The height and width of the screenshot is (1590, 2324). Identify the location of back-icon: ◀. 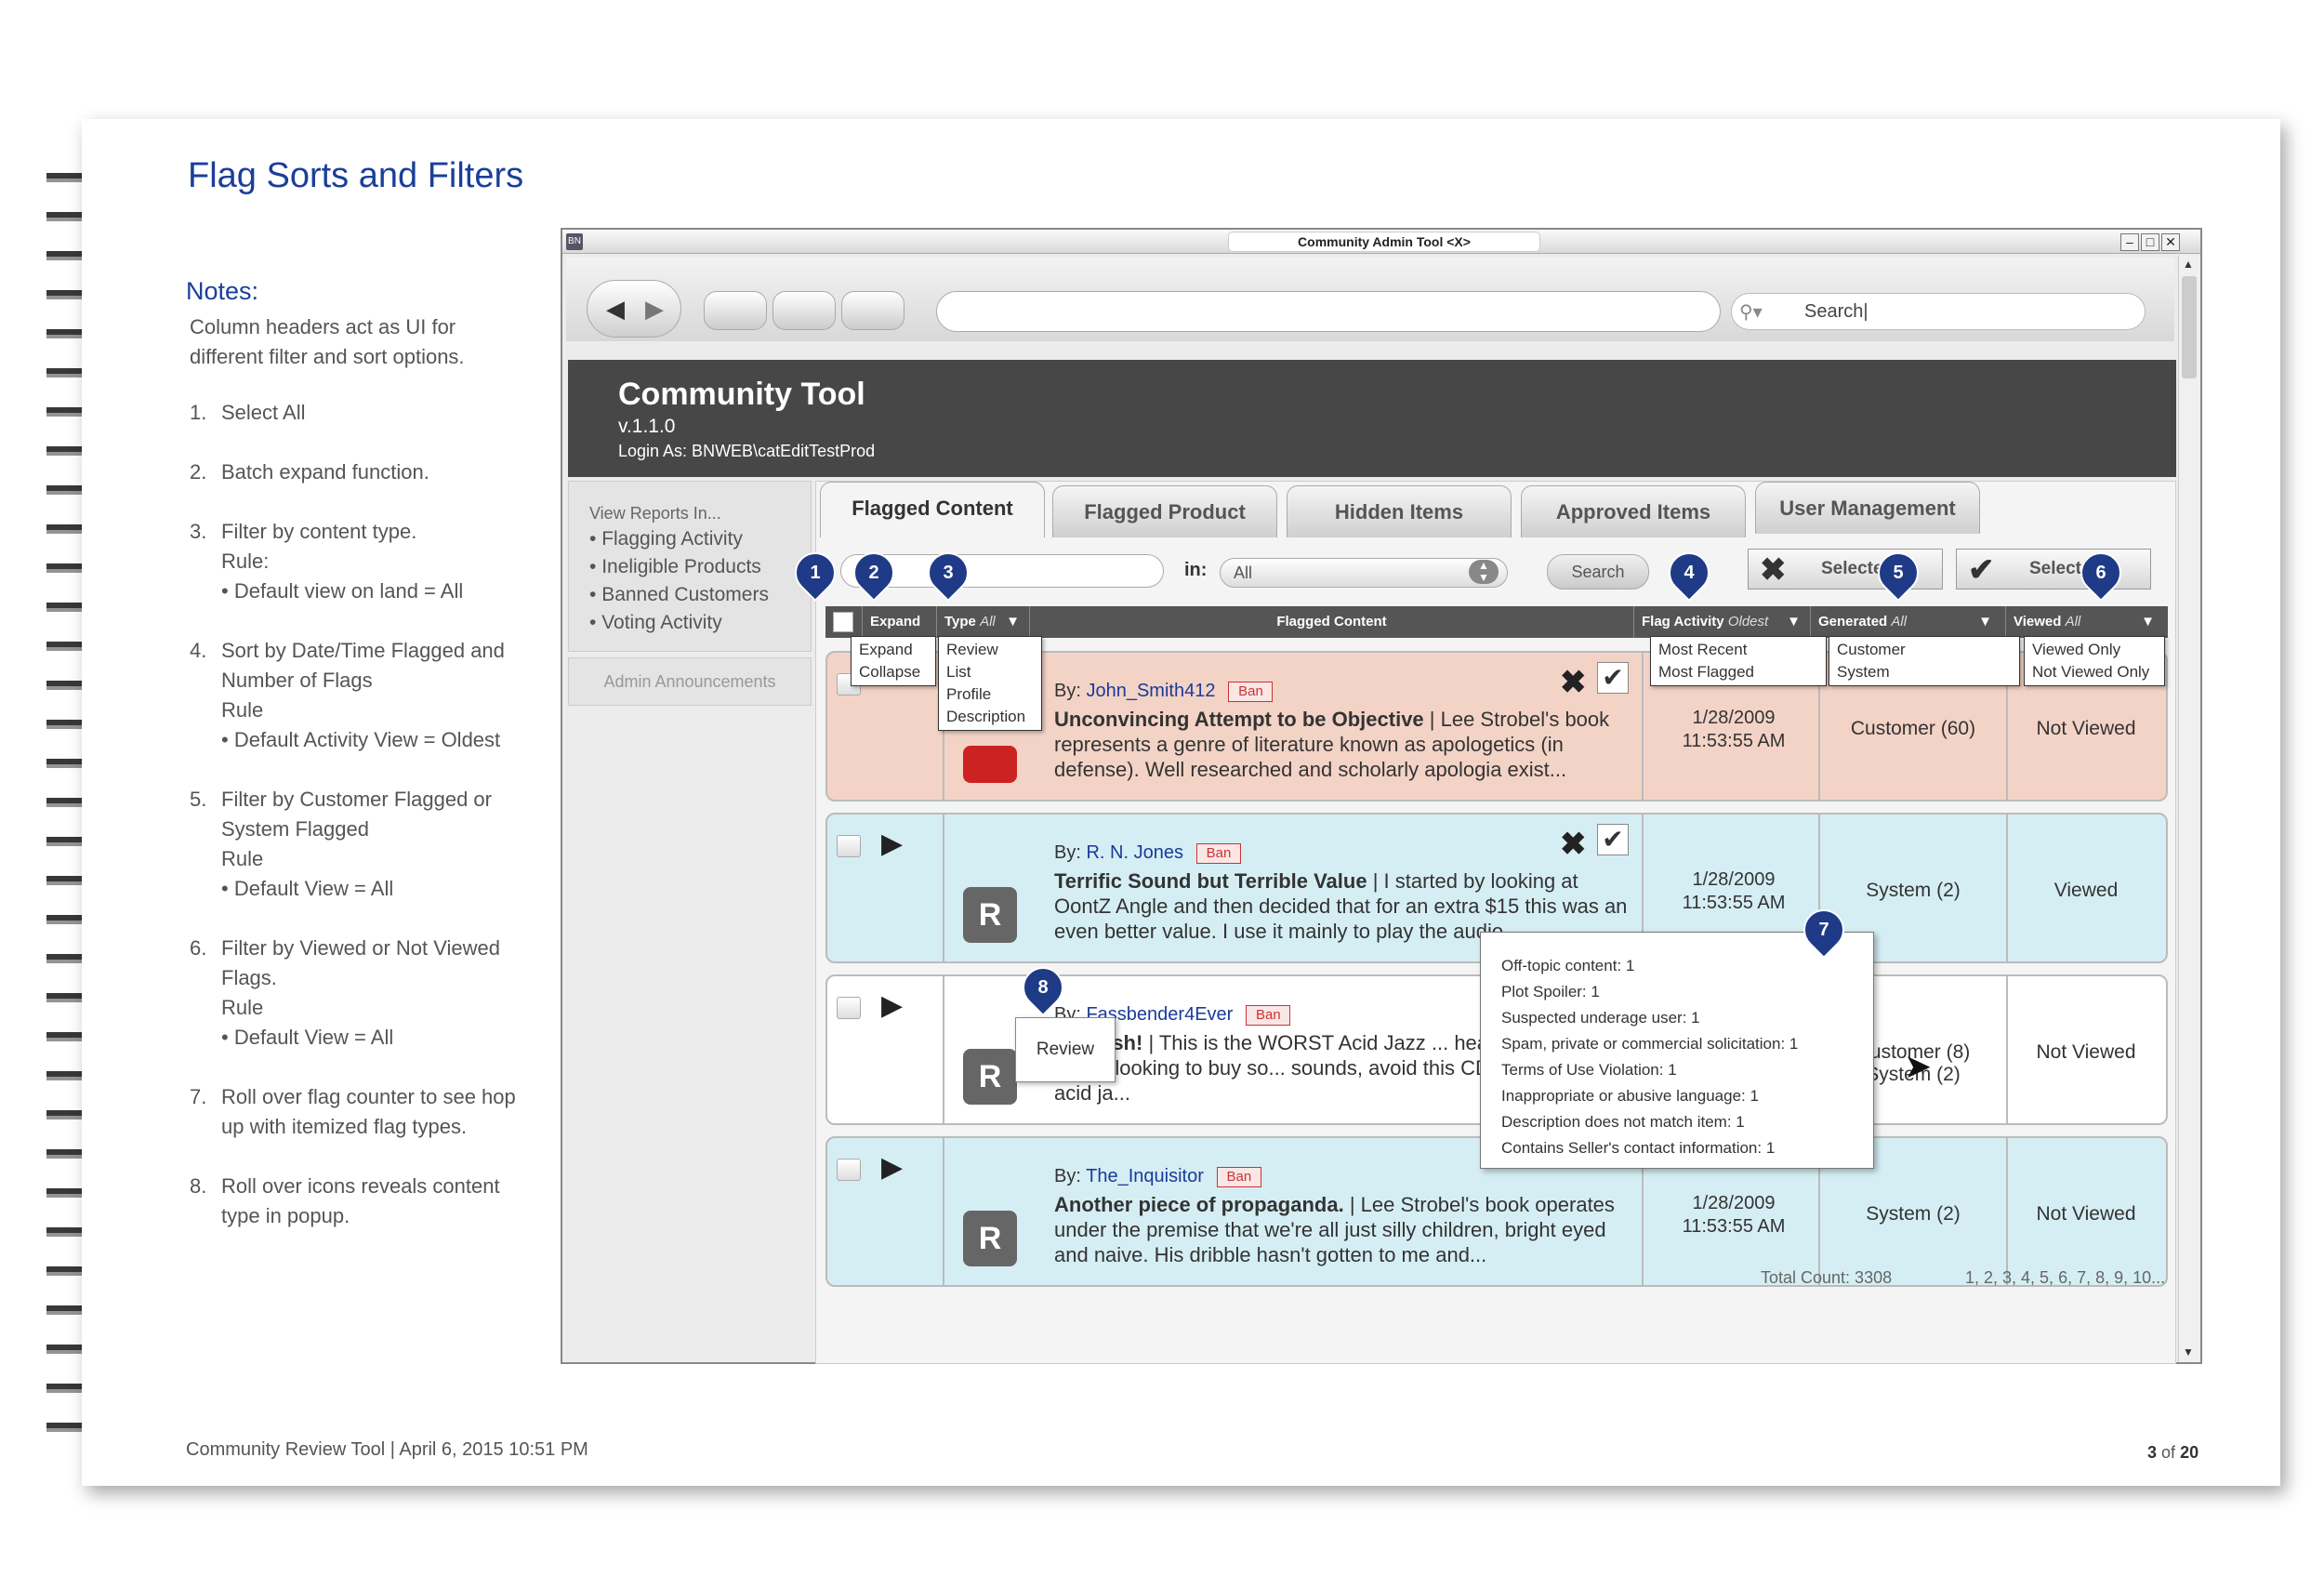
(615, 309).